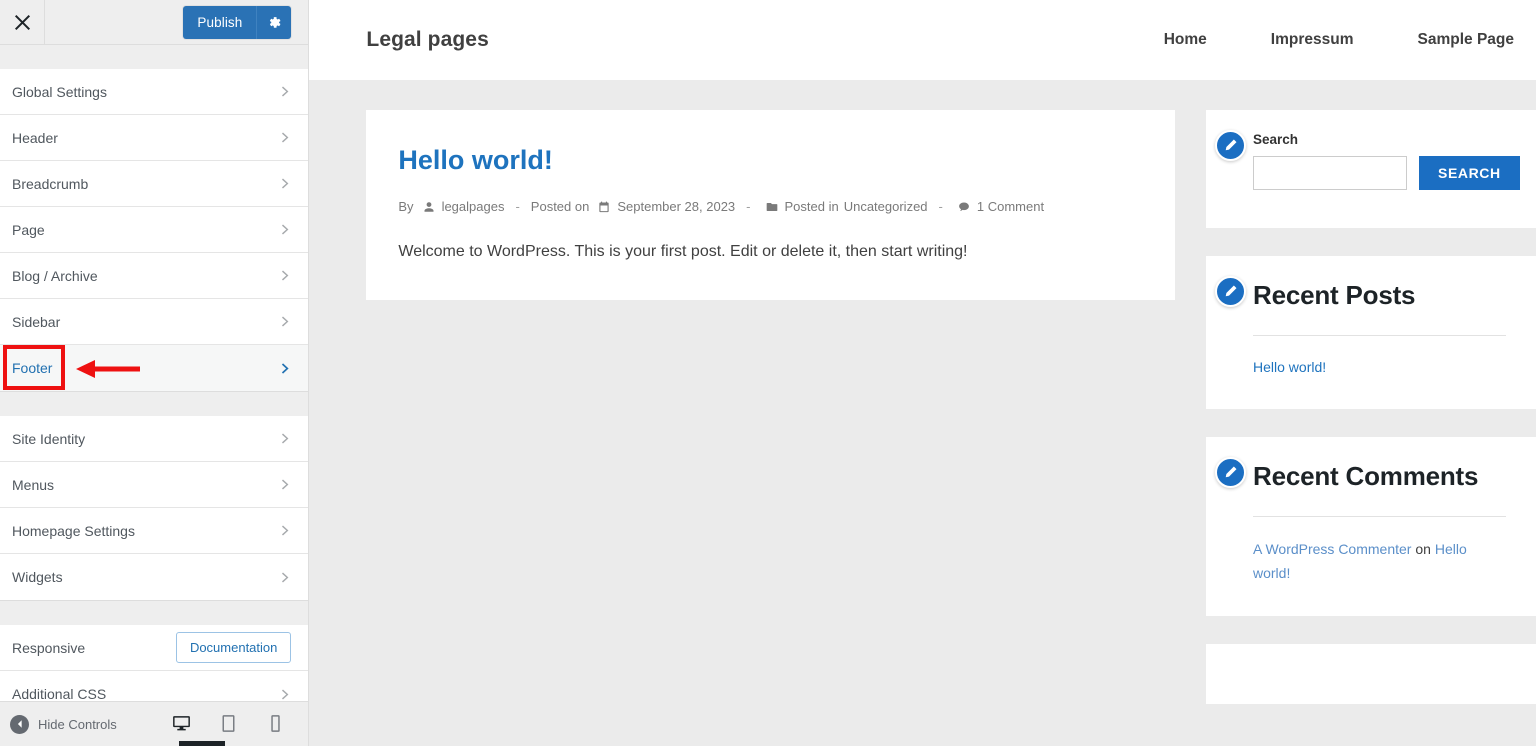 This screenshot has height=746, width=1536. I want to click on sidebar-item-additional-css: Additional CSS, so click(154, 686).